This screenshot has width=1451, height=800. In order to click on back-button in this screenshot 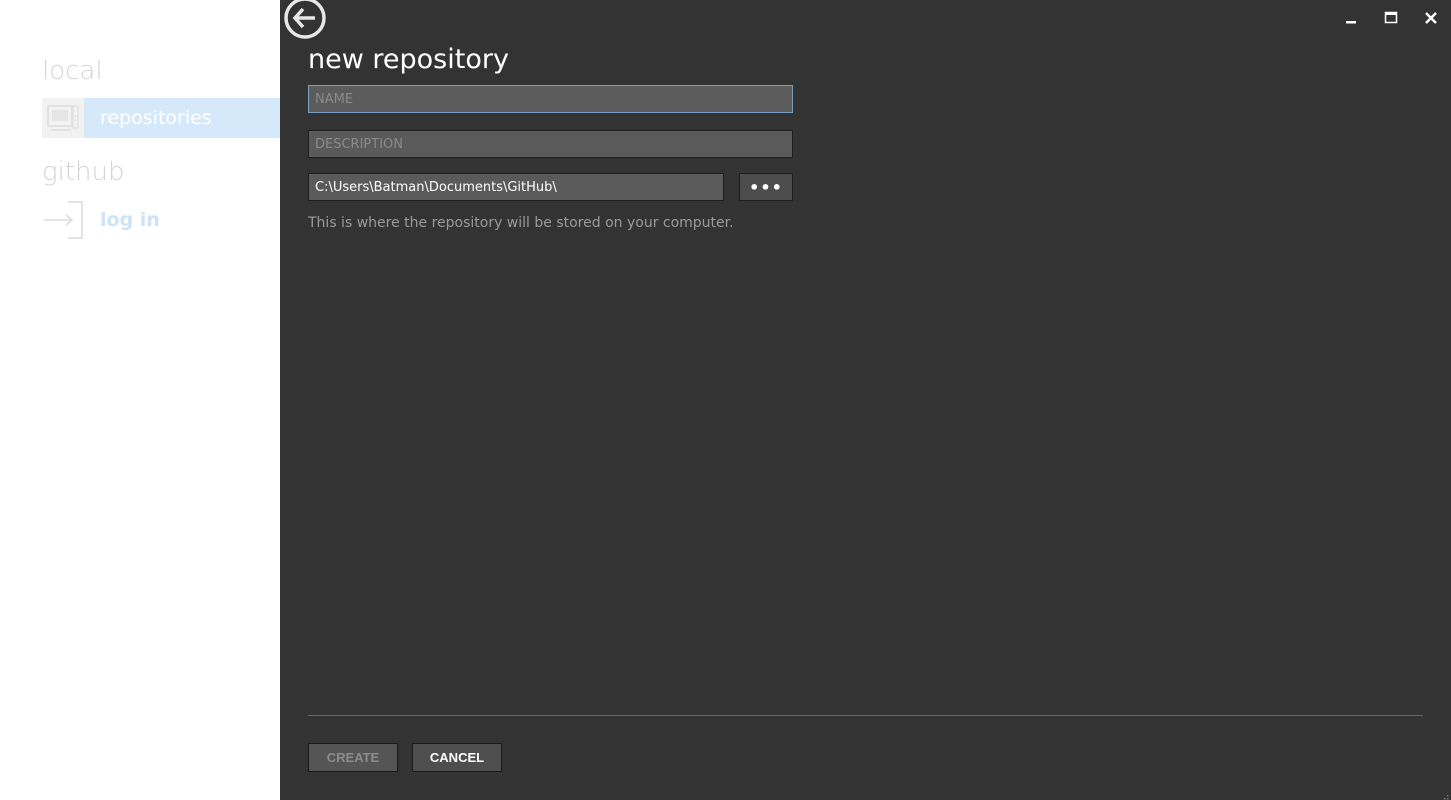, I will do `click(305, 20)`.